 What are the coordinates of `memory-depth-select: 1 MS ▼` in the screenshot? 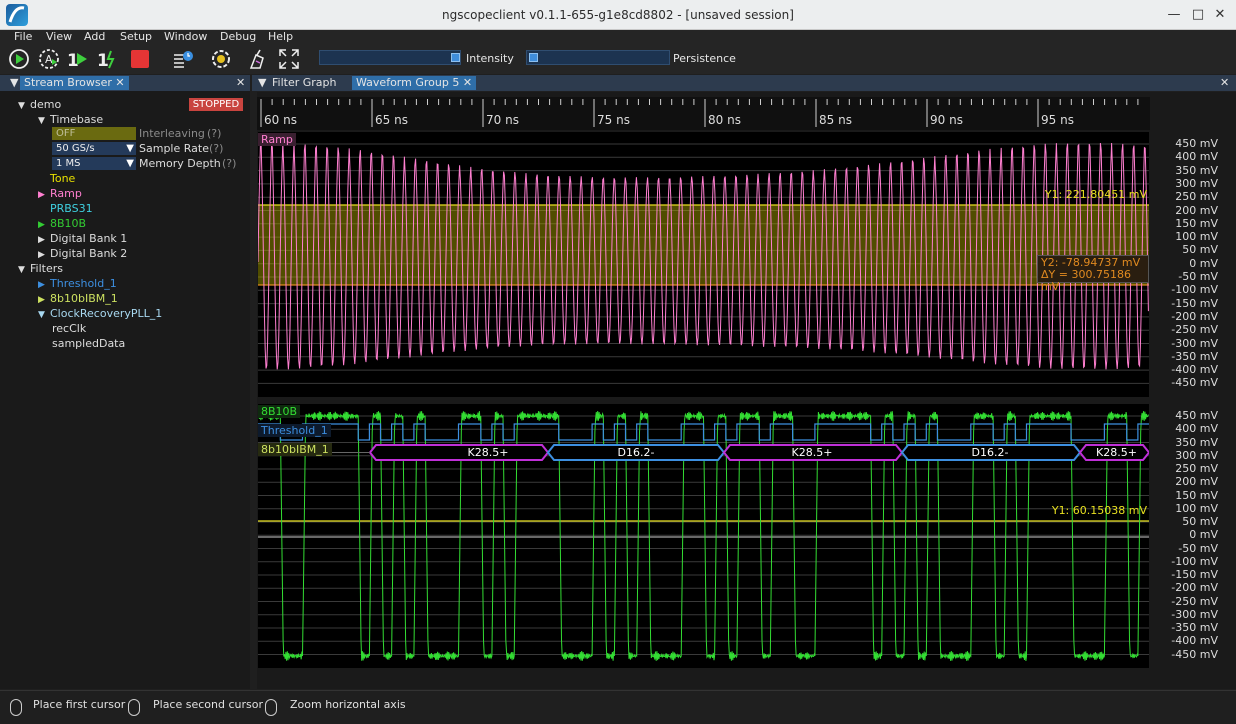 It's located at (94, 163).